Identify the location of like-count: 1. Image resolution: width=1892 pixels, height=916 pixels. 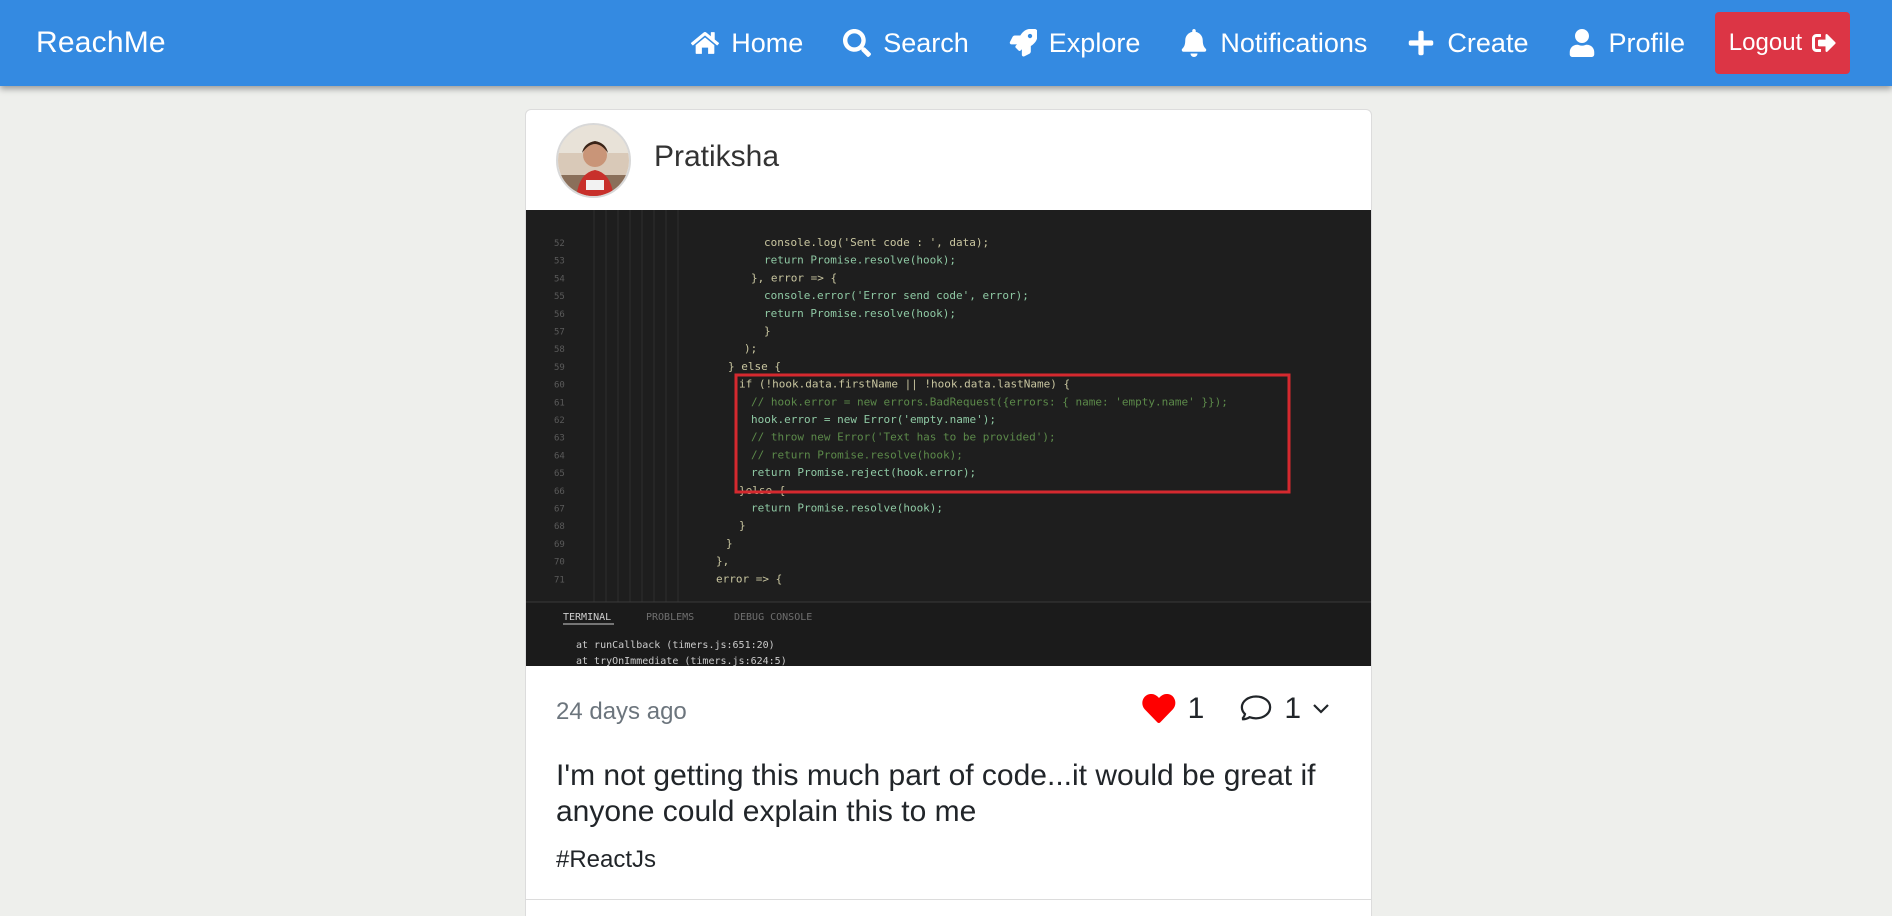
(1196, 708).